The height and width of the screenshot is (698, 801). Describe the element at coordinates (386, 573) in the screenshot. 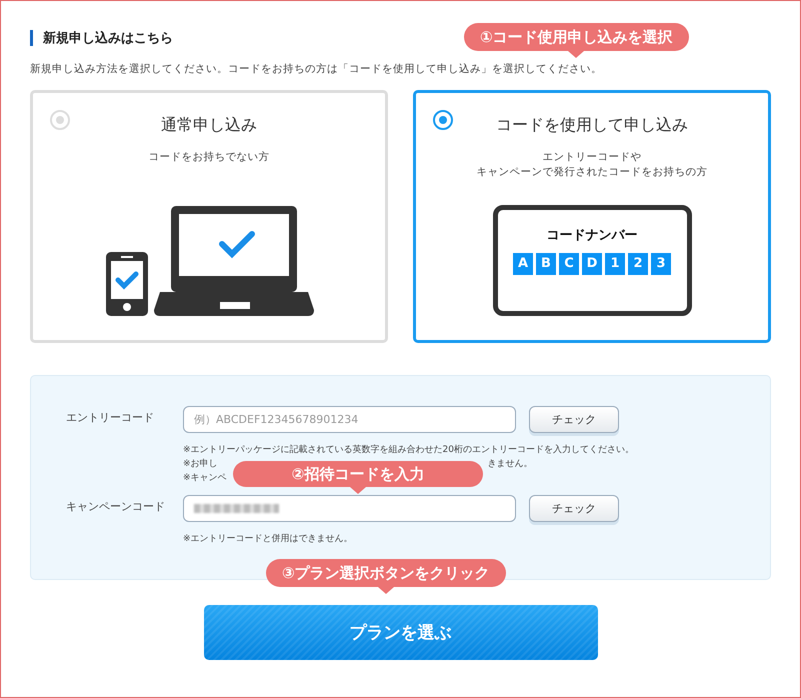

I see `callout: ③プラン選択ボタンをクリック` at that location.